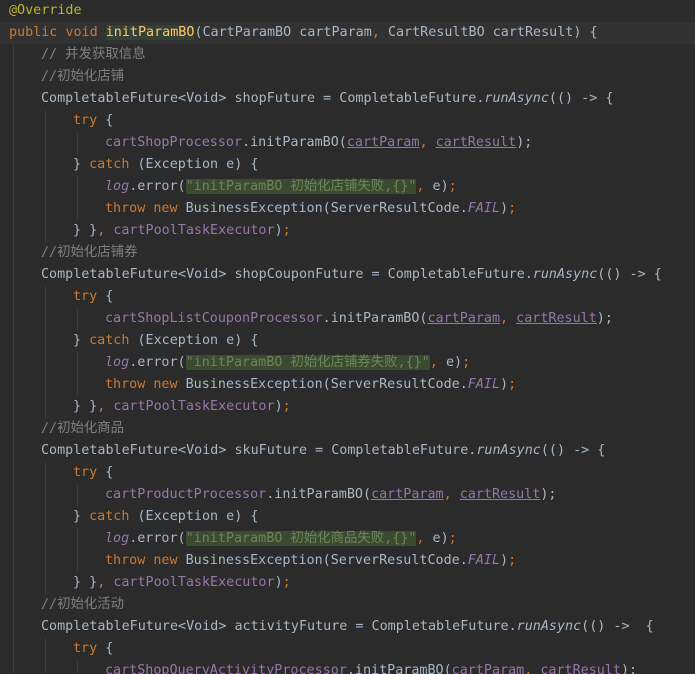 This screenshot has height=674, width=695. What do you see at coordinates (347, 77) in the screenshot?
I see `code-line: //初始化店铺` at bounding box center [347, 77].